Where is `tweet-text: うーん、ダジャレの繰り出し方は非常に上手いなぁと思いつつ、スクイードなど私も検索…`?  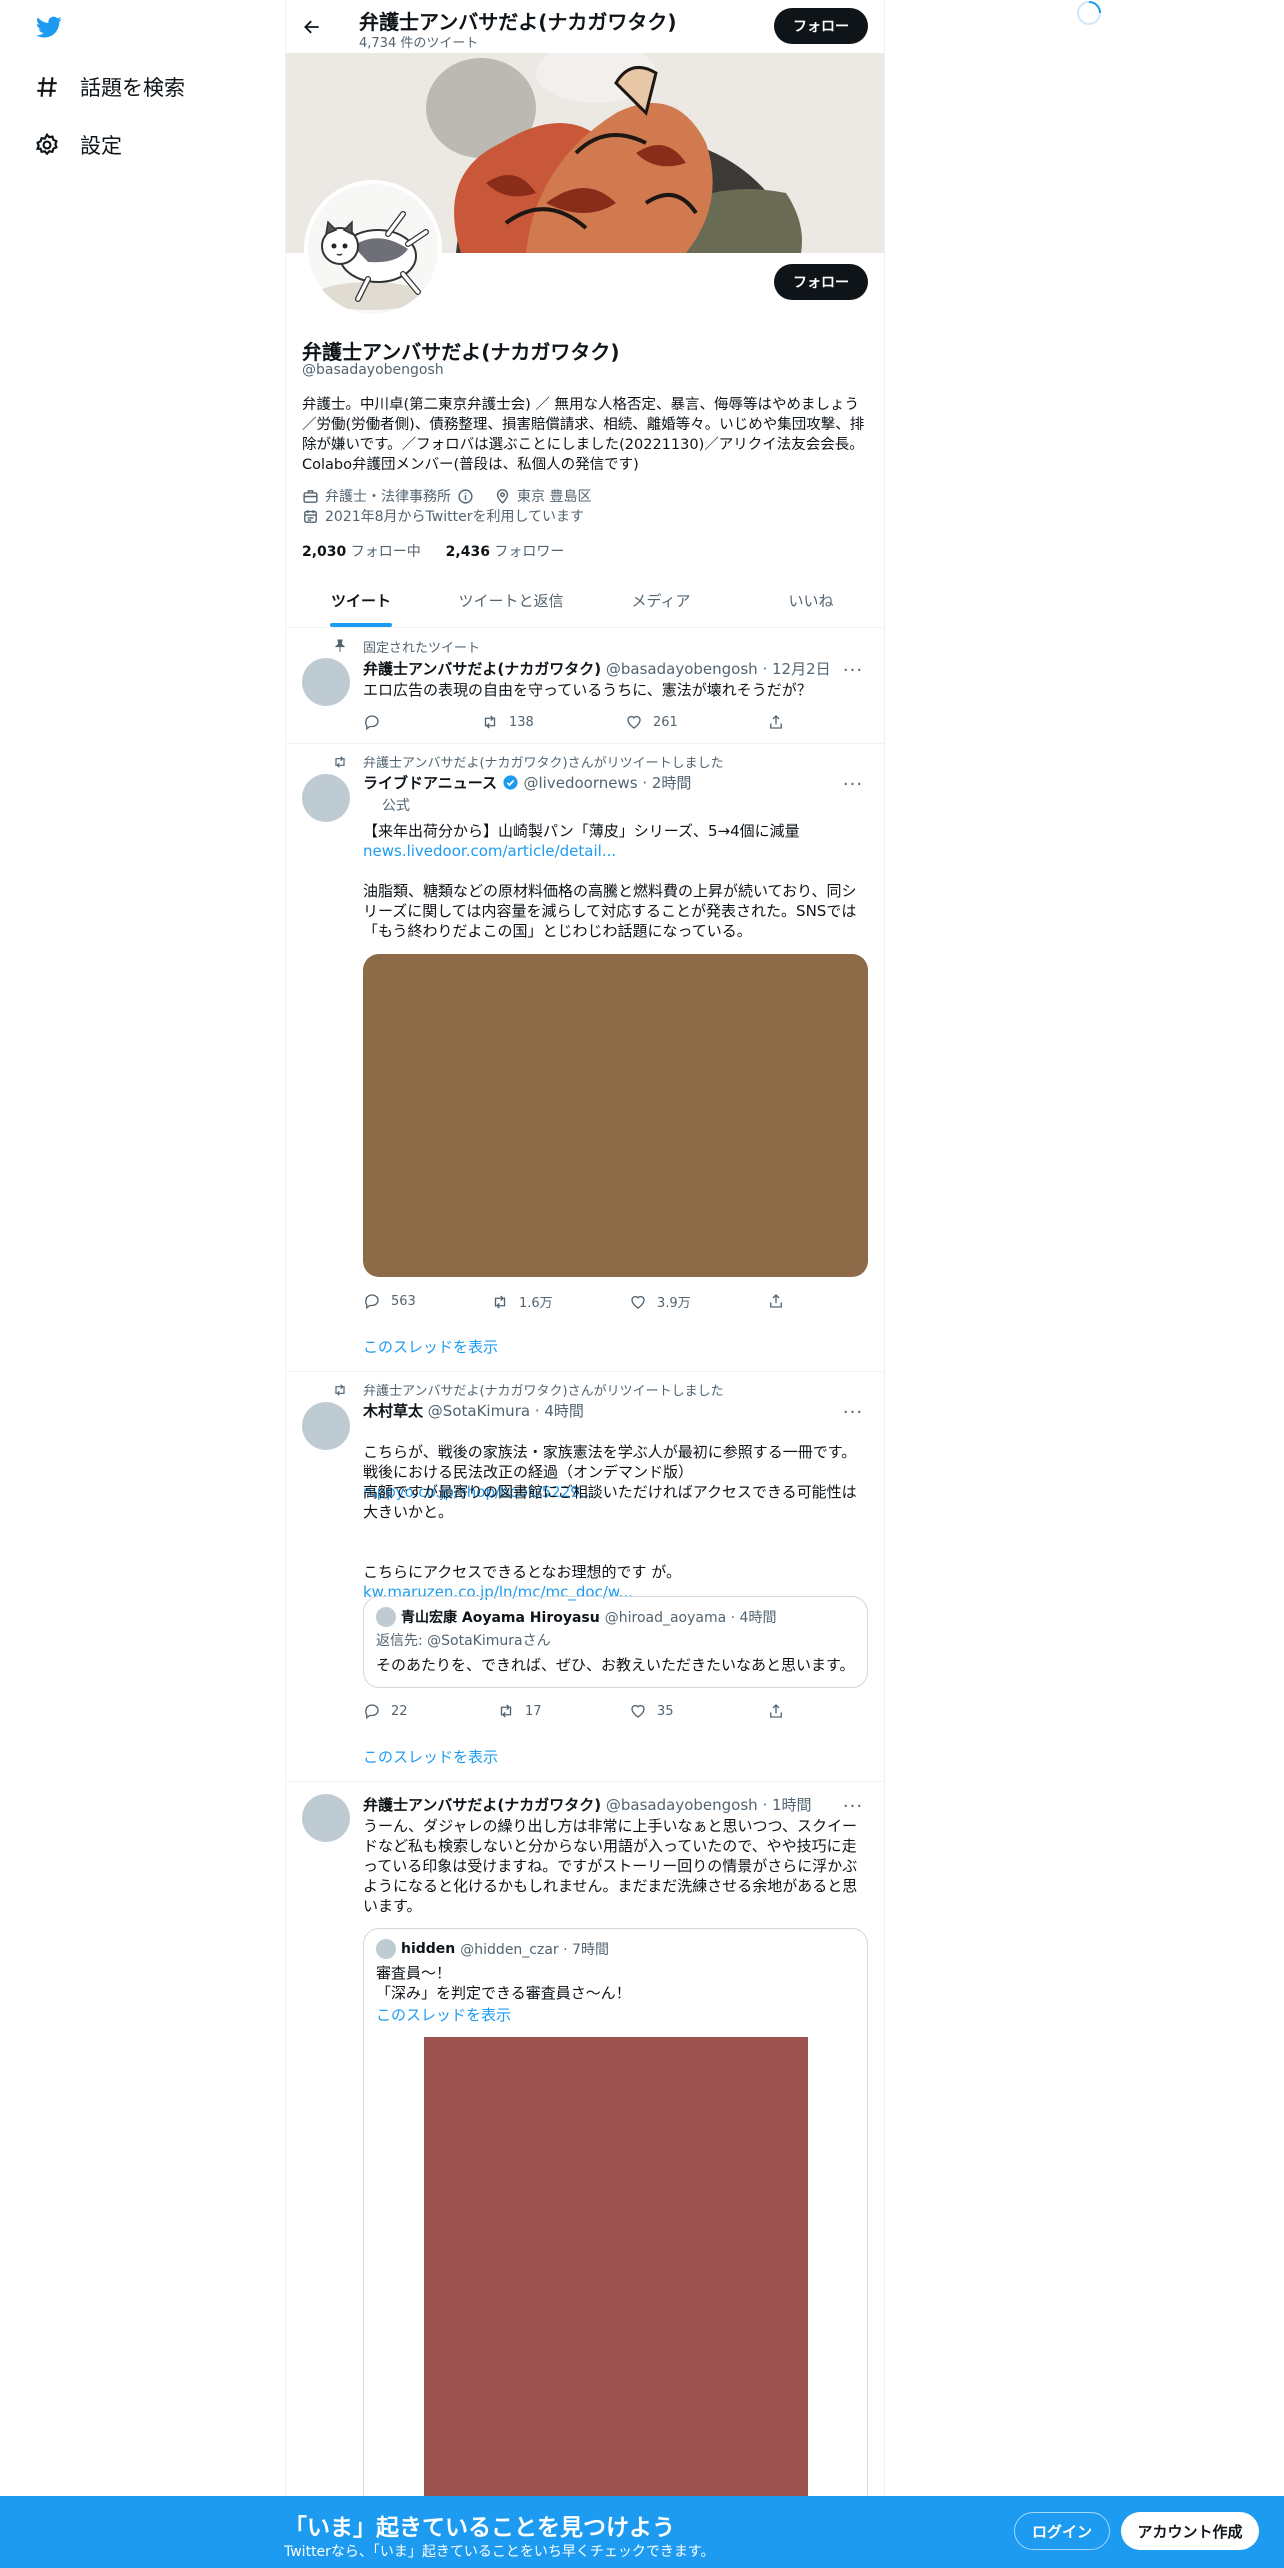
tweet-text: うーん、ダジャレの繰り出し方は非常に上手いなぁと思いつつ、スクイードなど私も検索… is located at coordinates (610, 1866).